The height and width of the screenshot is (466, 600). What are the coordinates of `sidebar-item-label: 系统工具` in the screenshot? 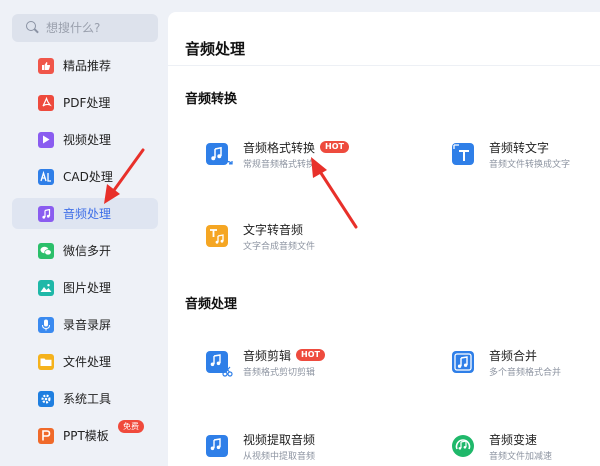 It's located at (87, 399).